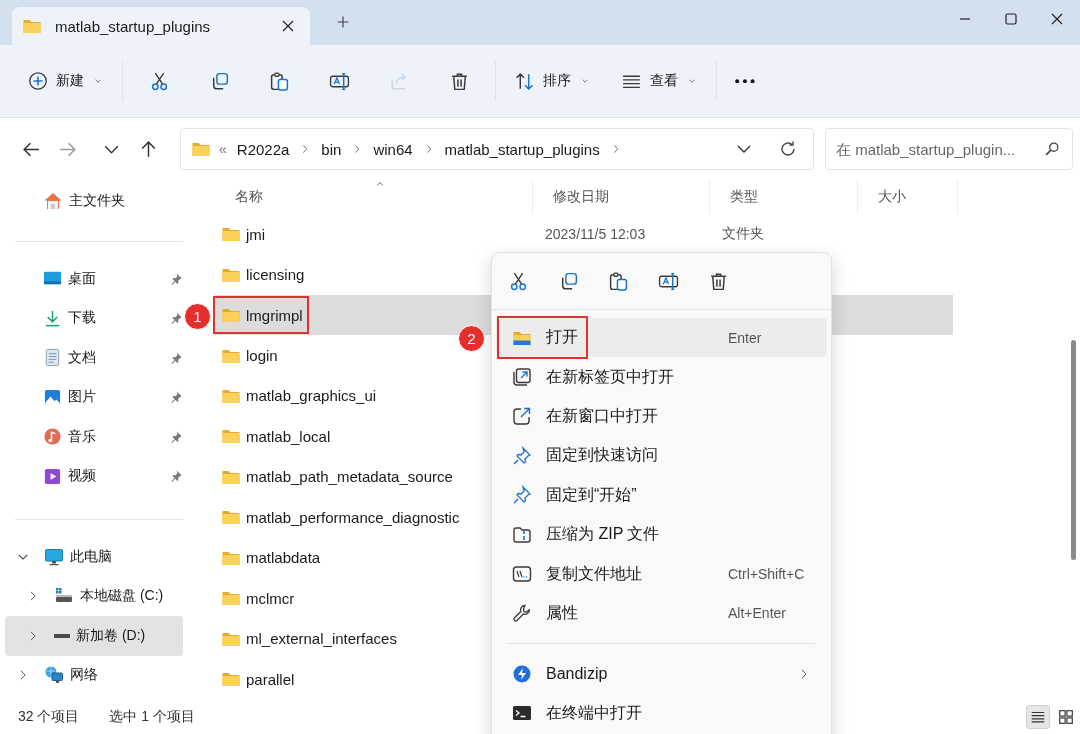 This screenshot has width=1080, height=734. What do you see at coordinates (49, 717) in the screenshot?
I see `item-count: 32 个项目` at bounding box center [49, 717].